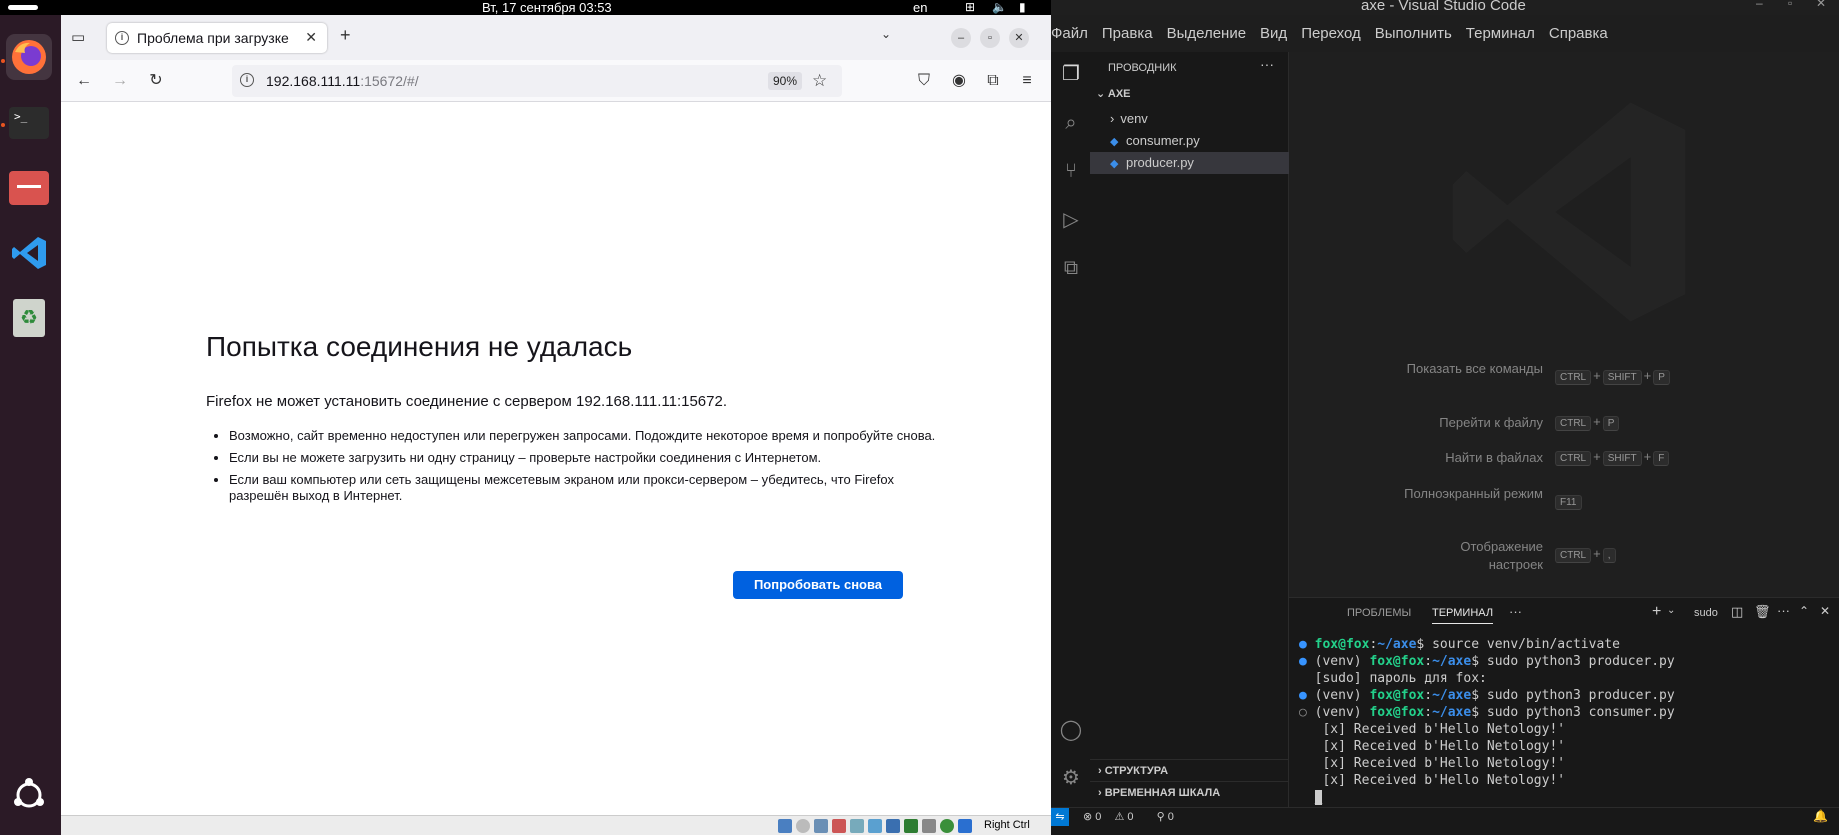 The width and height of the screenshot is (1839, 835). What do you see at coordinates (1413, 33) in the screenshot?
I see `menu-run: Выполнить` at bounding box center [1413, 33].